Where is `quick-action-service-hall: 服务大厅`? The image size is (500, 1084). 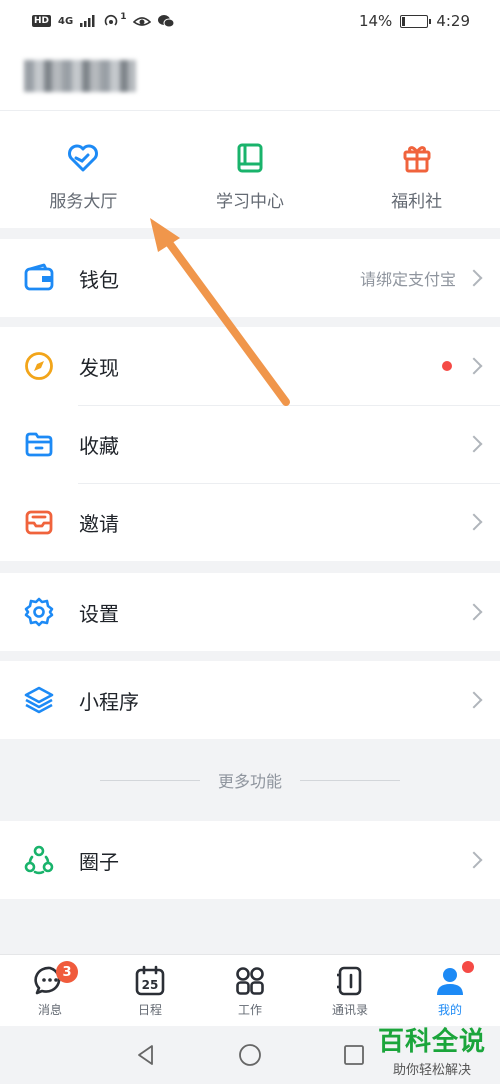 quick-action-service-hall: 服务大厅 is located at coordinates (83, 169).